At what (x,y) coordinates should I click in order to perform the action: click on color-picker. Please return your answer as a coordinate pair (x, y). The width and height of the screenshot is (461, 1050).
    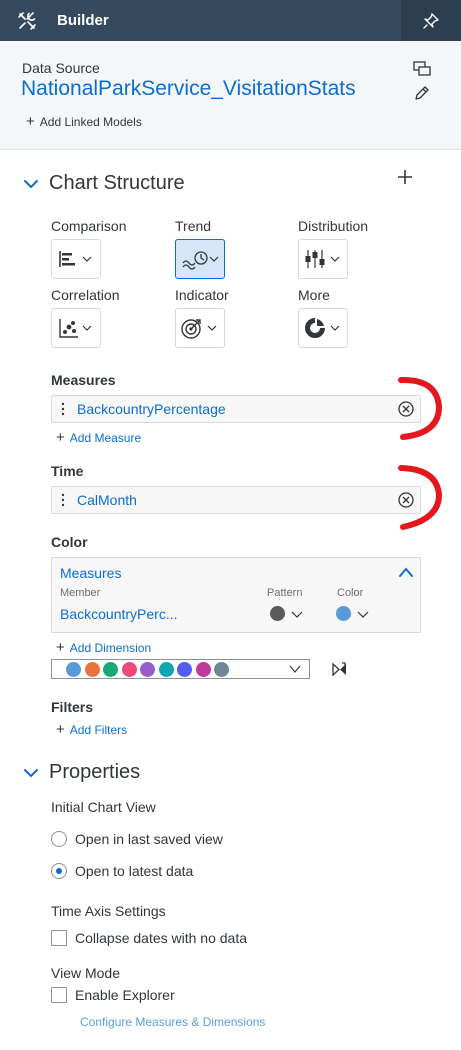
    Looking at the image, I should click on (353, 613).